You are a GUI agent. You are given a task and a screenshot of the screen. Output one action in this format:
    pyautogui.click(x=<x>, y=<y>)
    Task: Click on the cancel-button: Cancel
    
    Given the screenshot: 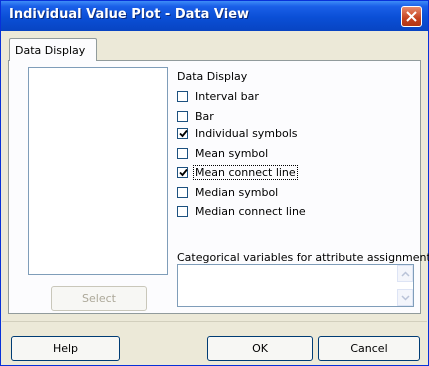 What is the action you would take?
    pyautogui.click(x=369, y=348)
    